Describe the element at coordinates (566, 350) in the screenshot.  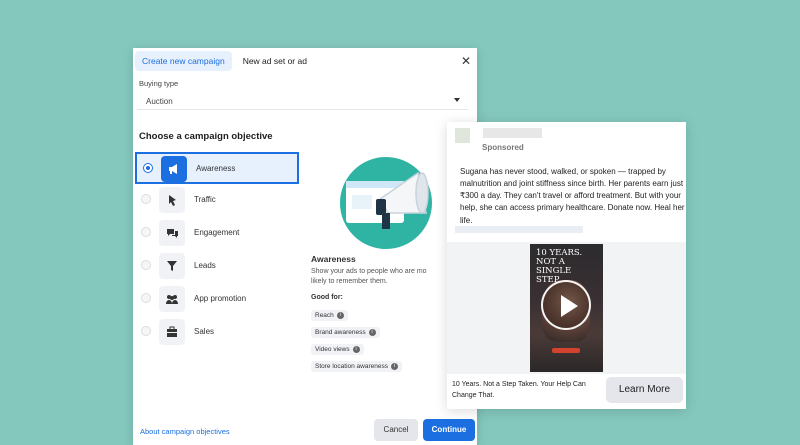
I see `poster-donate-button` at that location.